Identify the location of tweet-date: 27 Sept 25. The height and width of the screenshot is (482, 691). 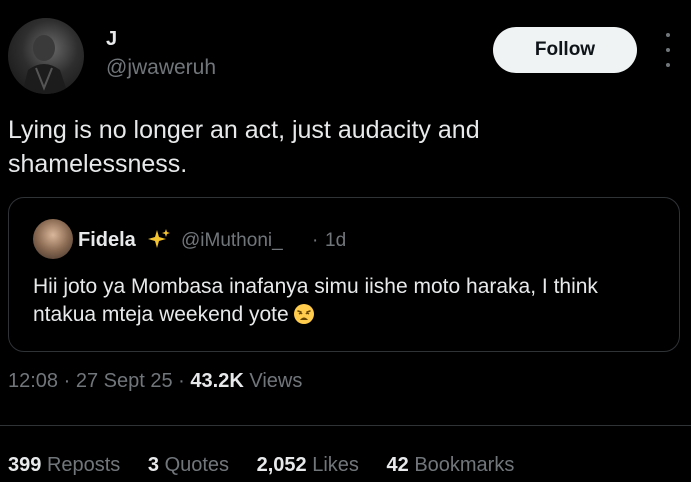
(124, 381).